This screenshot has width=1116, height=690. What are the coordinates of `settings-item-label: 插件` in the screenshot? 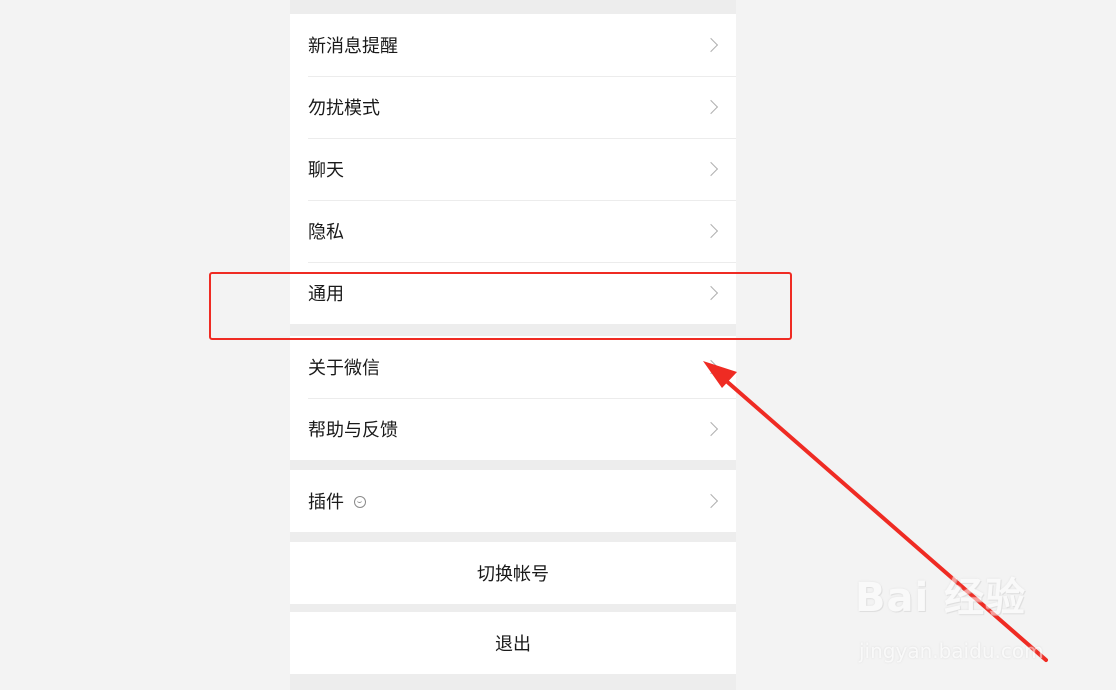 It's located at (337, 501).